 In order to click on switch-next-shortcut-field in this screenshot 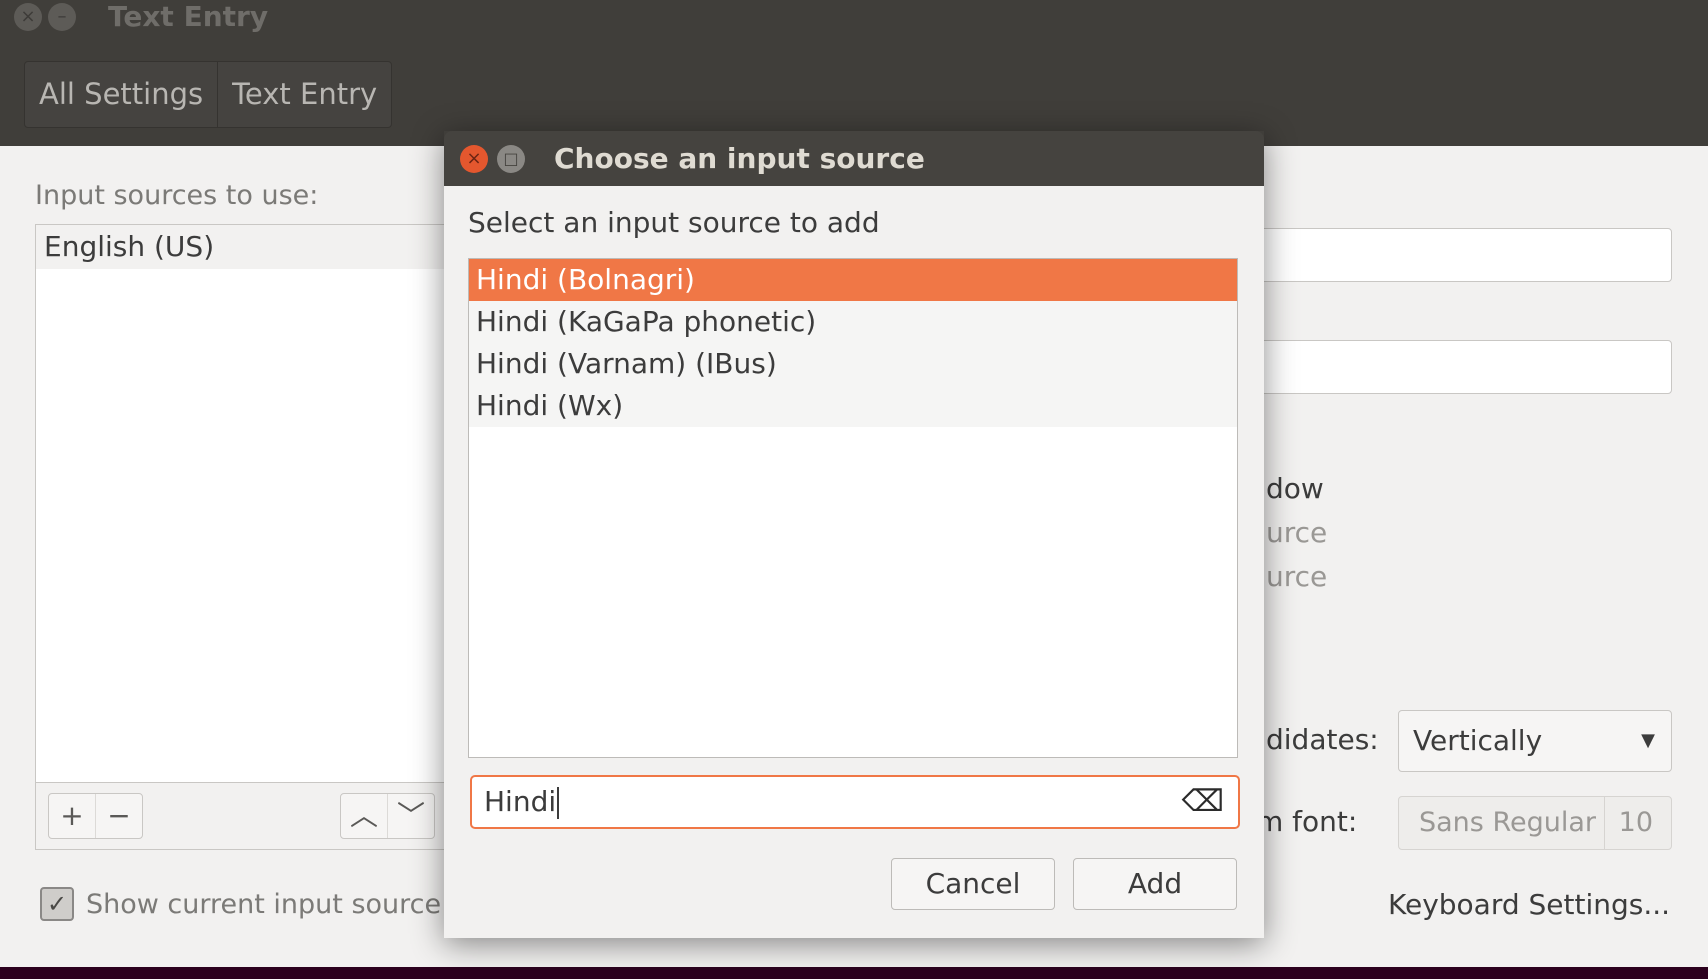, I will do `click(1461, 255)`.